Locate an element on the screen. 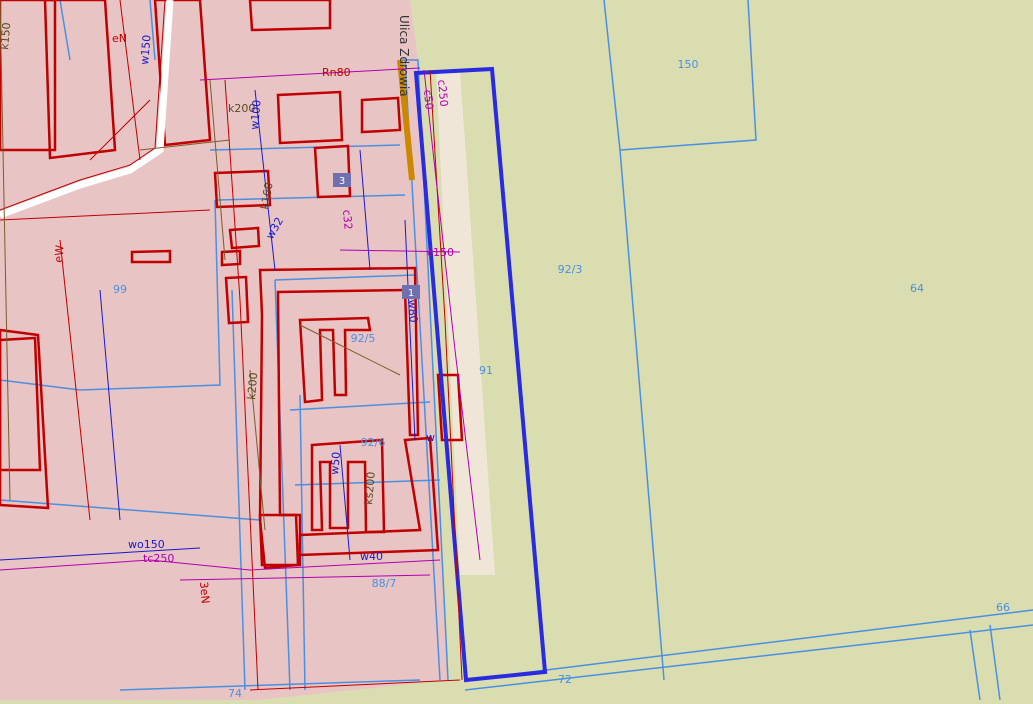 This screenshot has height=704, width=1033. parcel-number: 64 is located at coordinates (917, 288).